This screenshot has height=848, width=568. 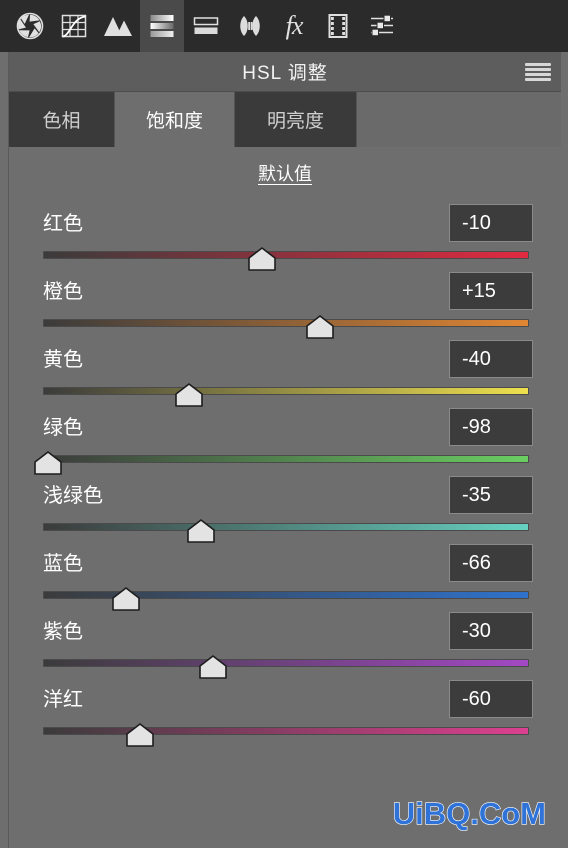 I want to click on slider-value-text-red: -10, so click(x=476, y=222).